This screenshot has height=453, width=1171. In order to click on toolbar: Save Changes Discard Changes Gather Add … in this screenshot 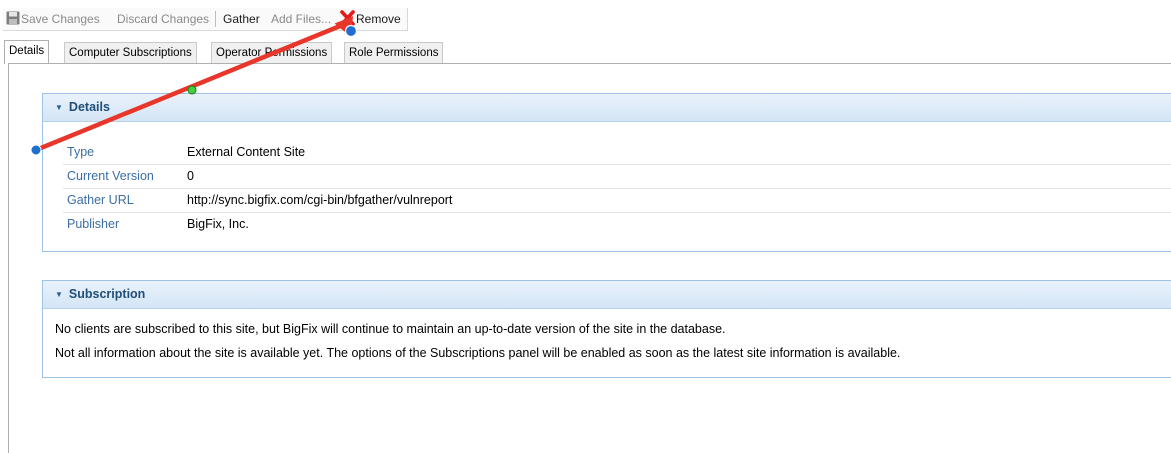, I will do `click(585, 17)`.